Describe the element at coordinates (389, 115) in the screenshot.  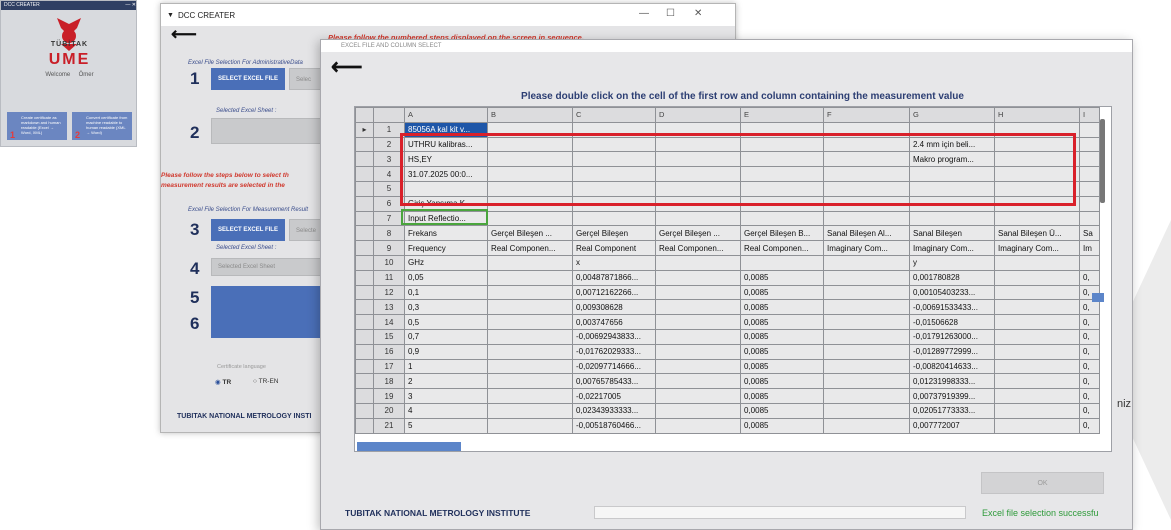
I see `column-header` at that location.